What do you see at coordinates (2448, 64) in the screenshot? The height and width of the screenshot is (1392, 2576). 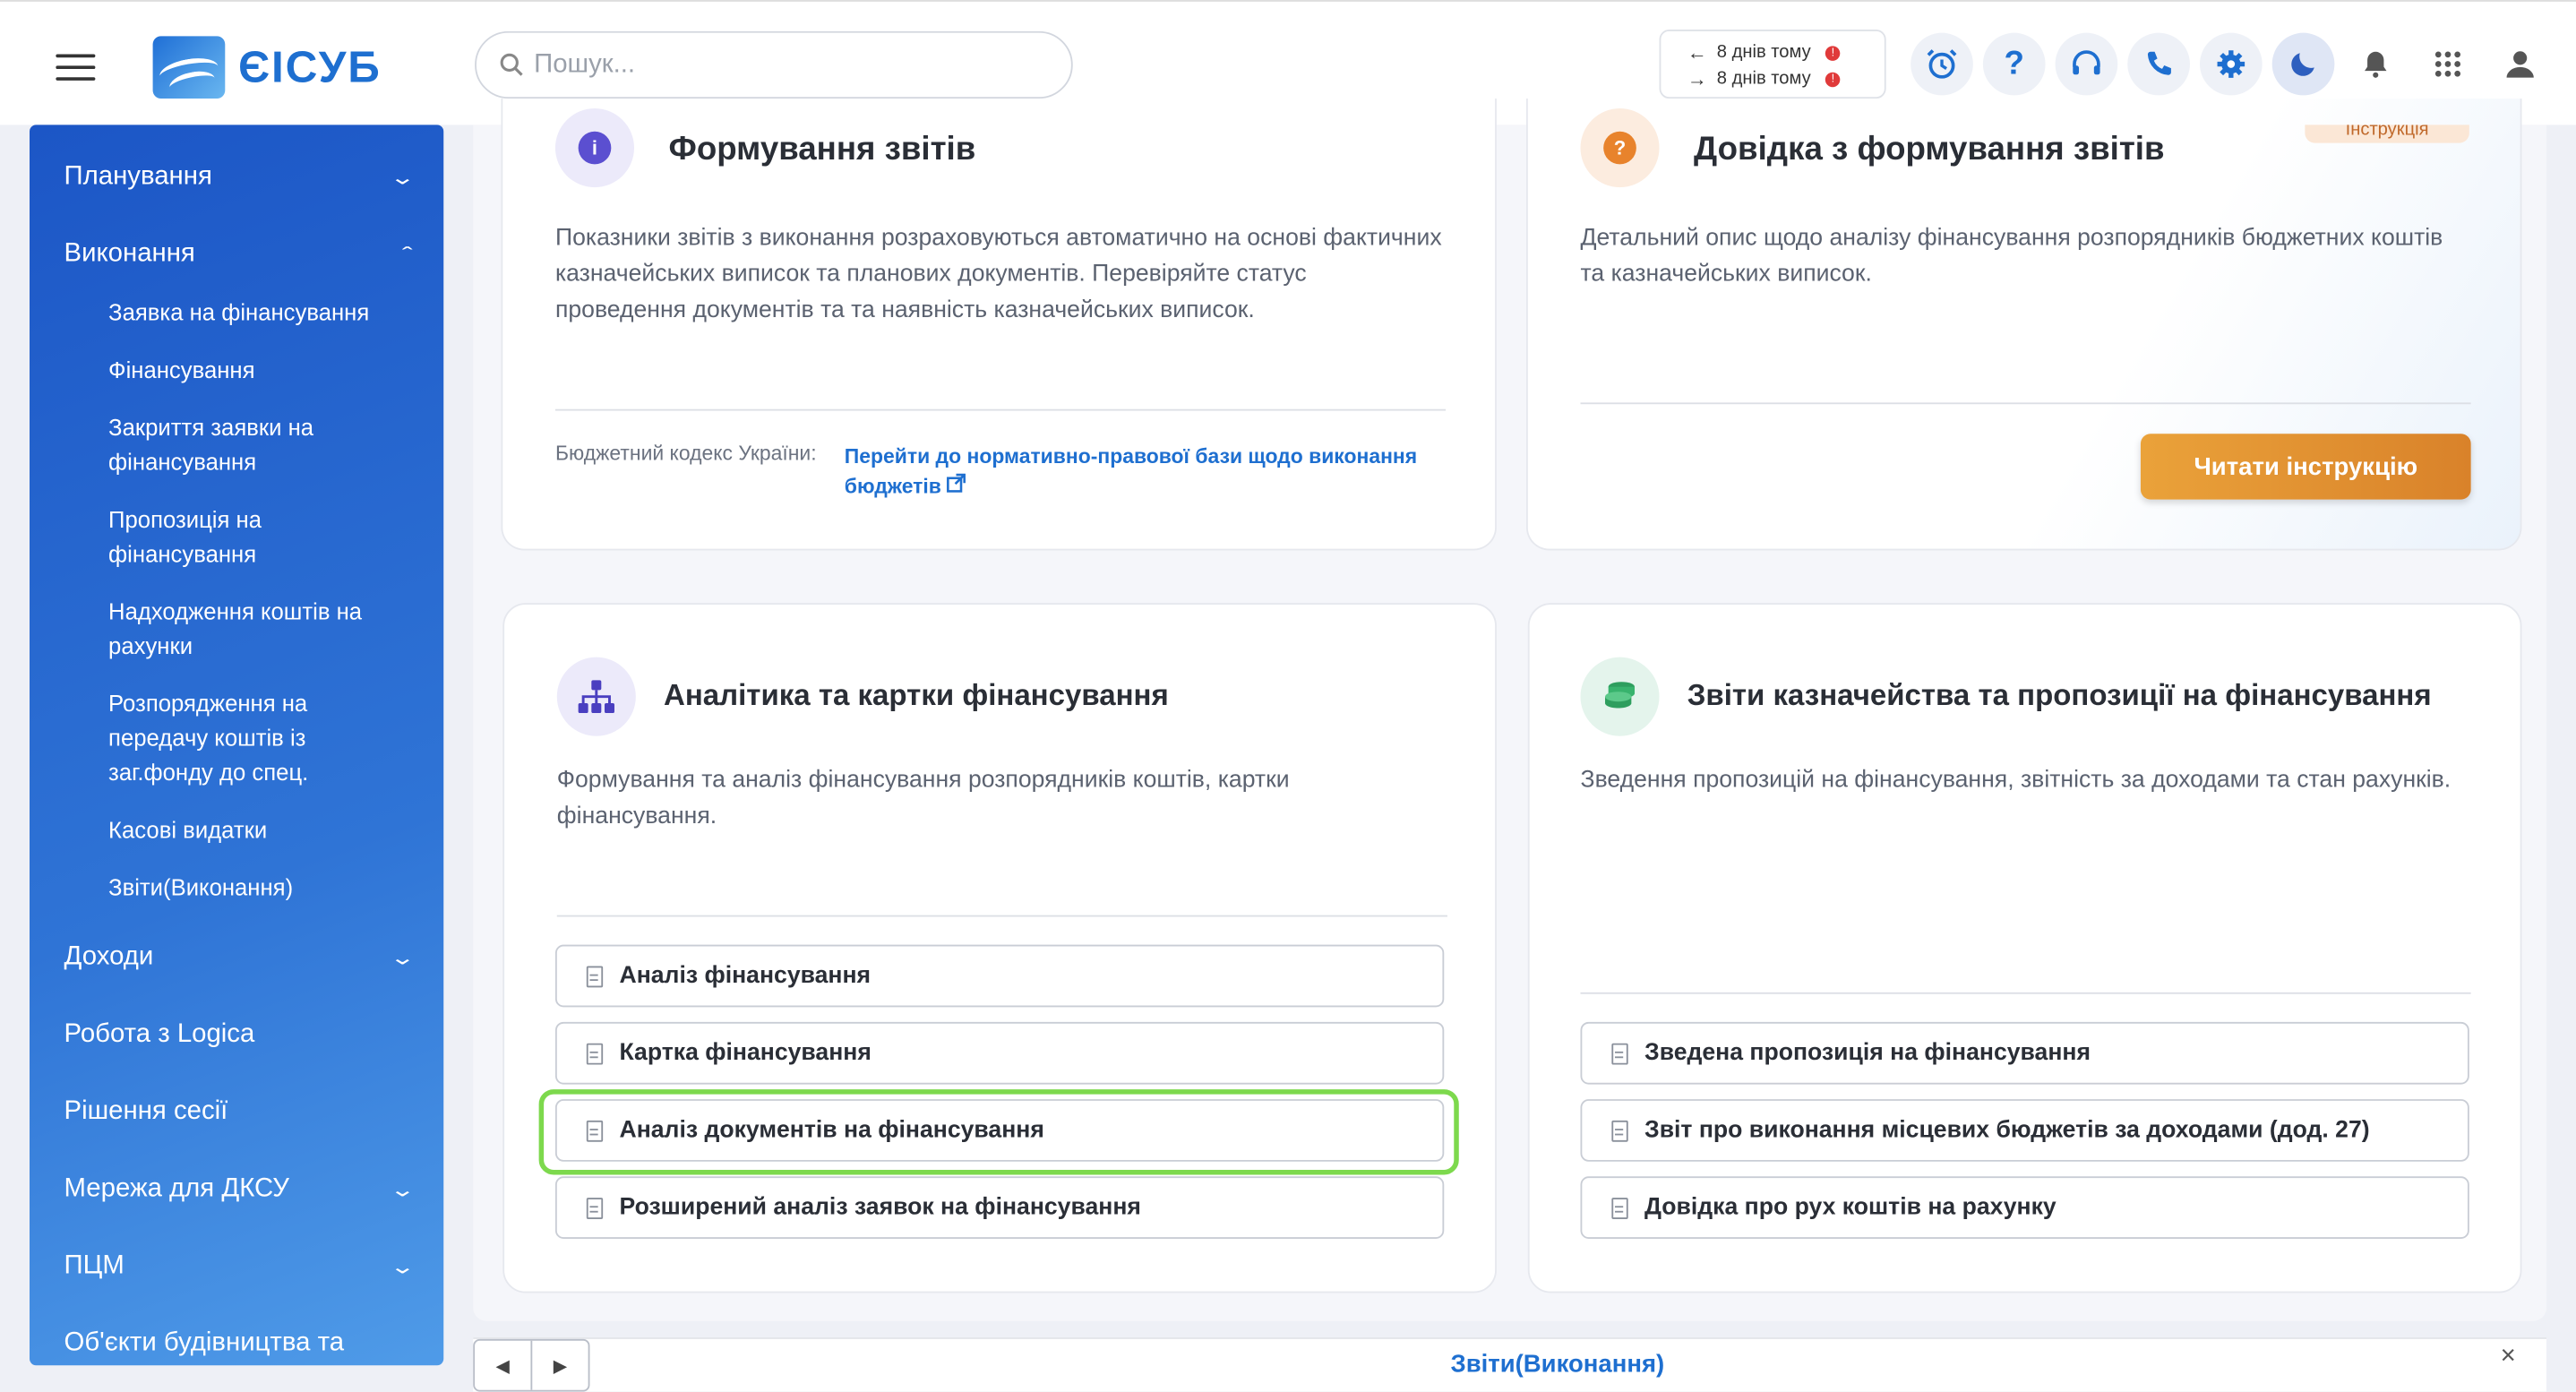 I see `apps-grid-icon` at bounding box center [2448, 64].